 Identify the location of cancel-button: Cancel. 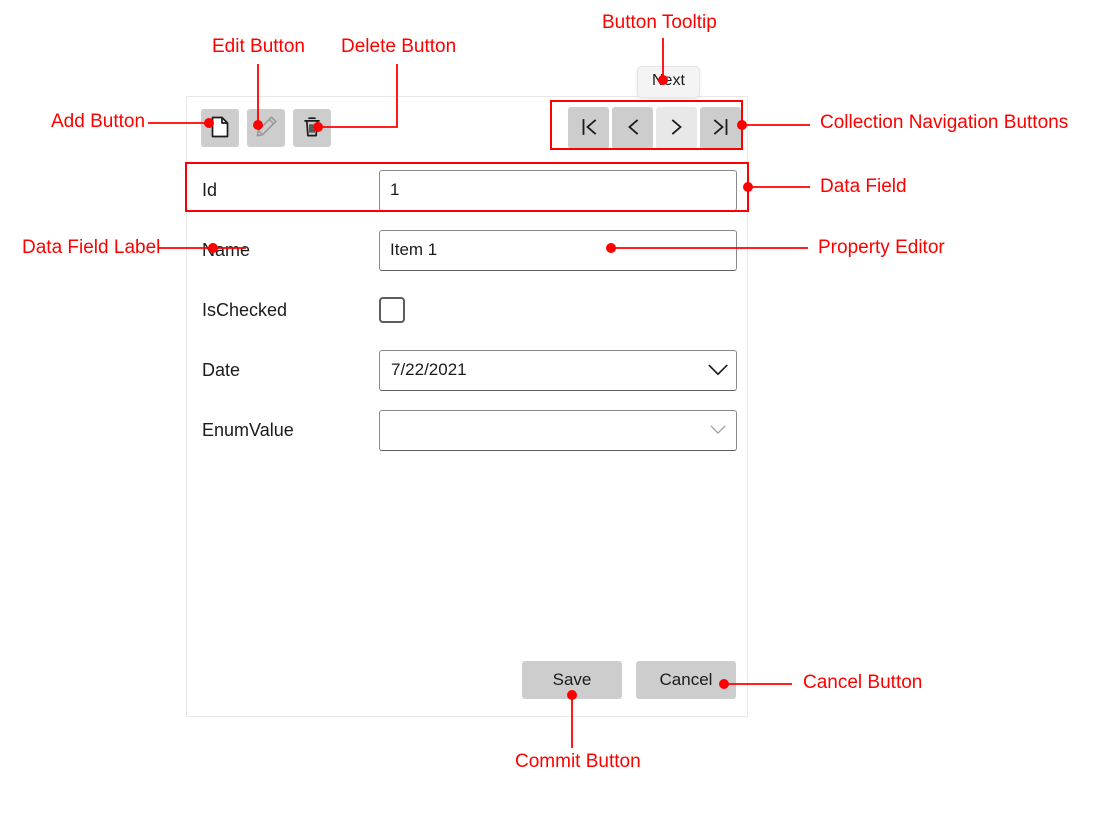
(686, 680).